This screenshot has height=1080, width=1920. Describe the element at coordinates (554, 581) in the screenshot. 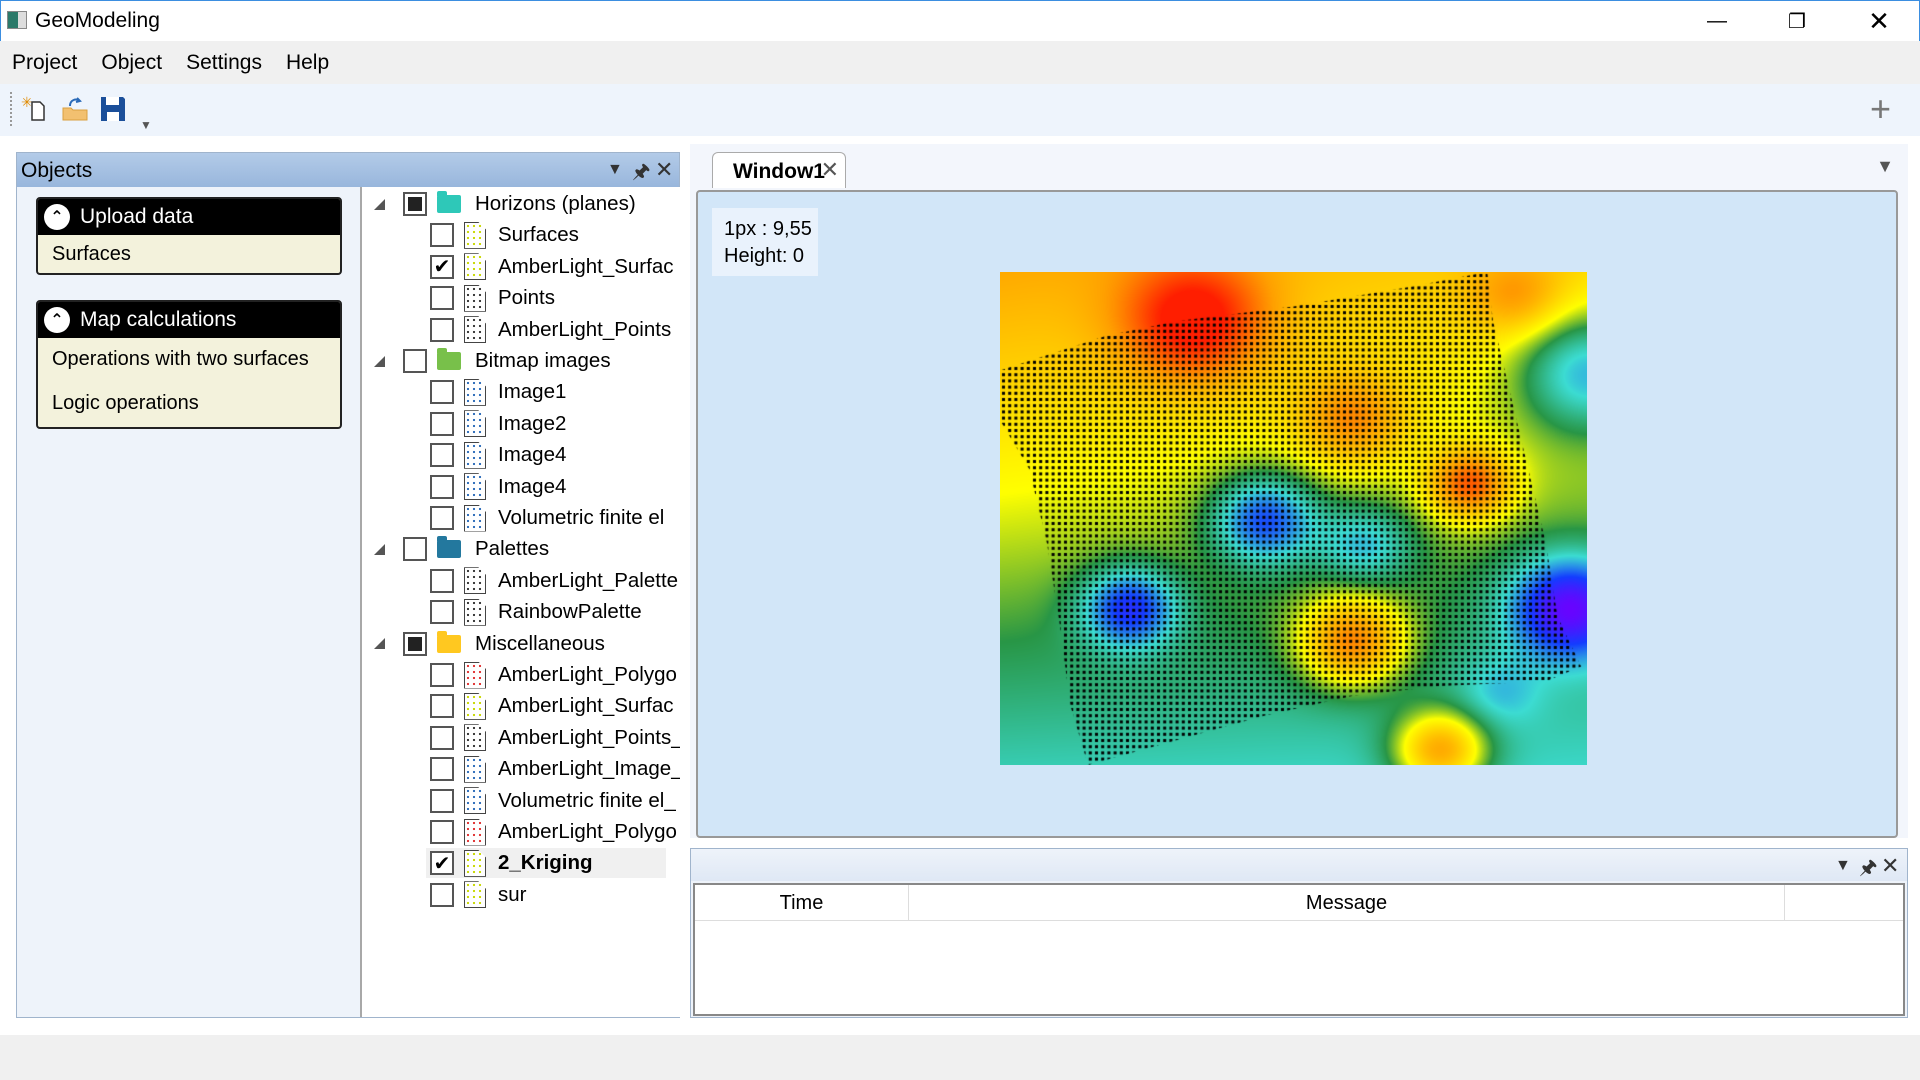

I see `tree-item: AmberLight_Palette` at that location.